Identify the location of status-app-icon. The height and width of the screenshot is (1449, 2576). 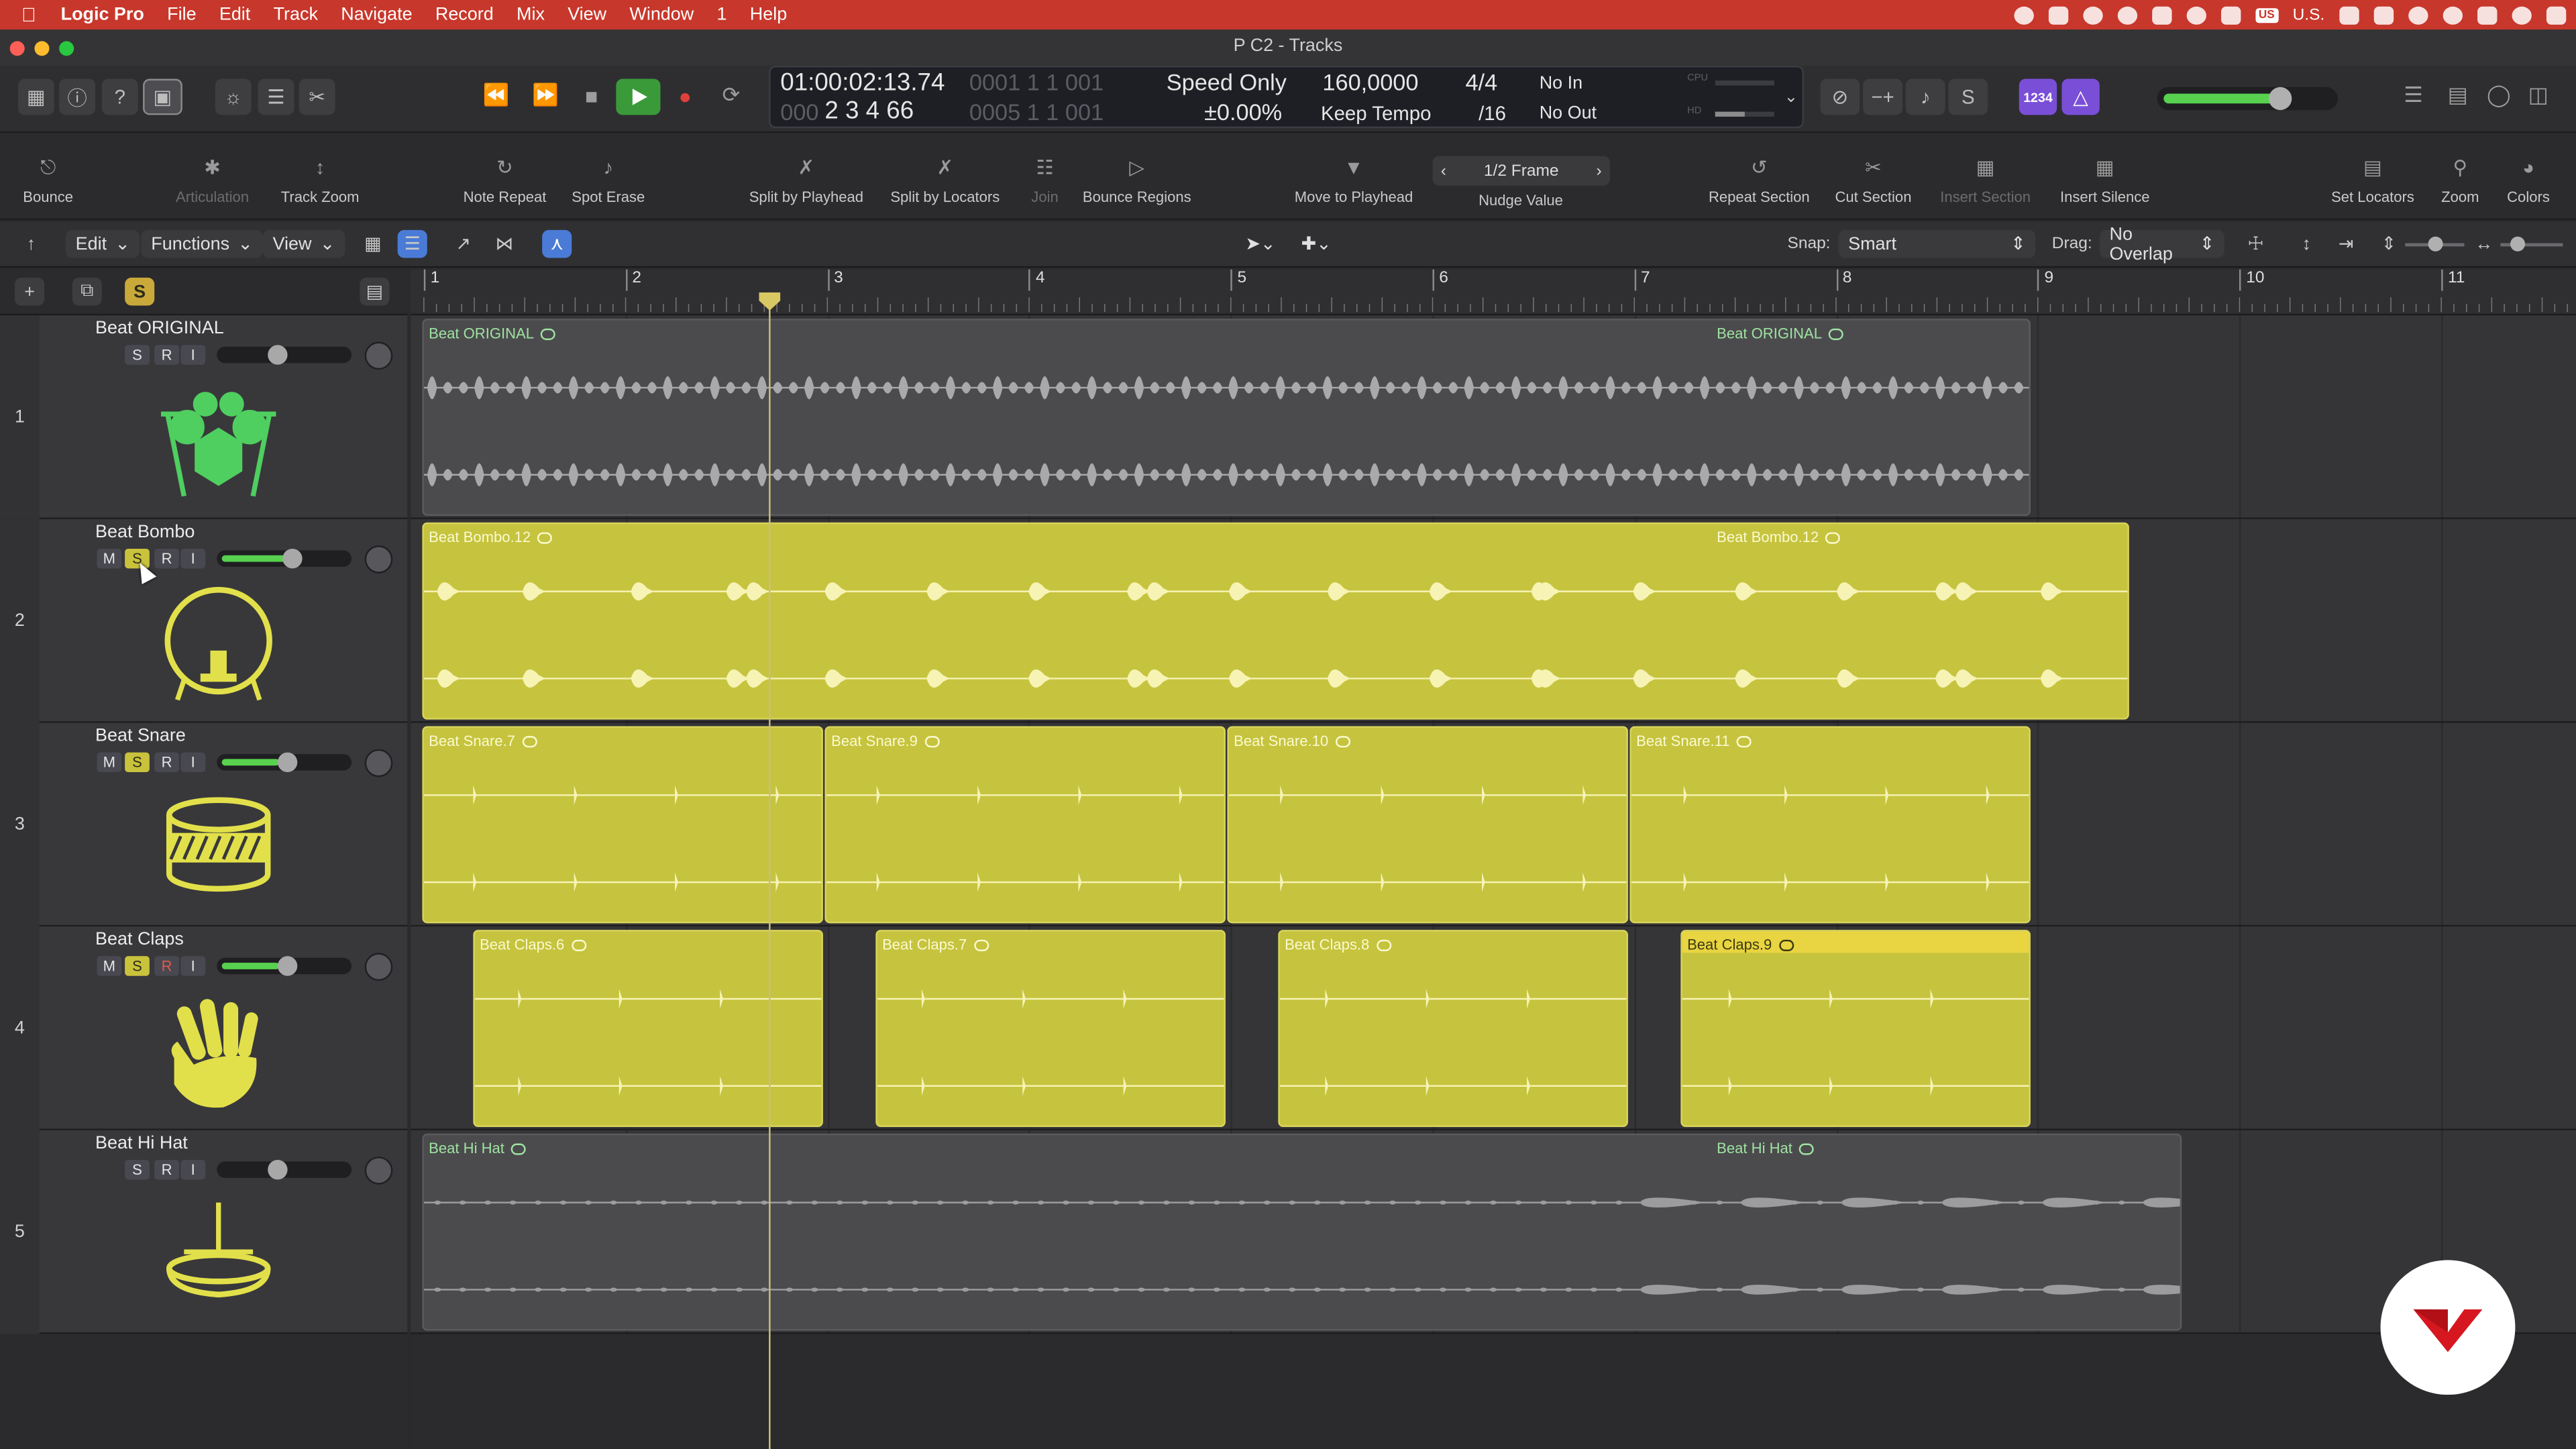
(2023, 14).